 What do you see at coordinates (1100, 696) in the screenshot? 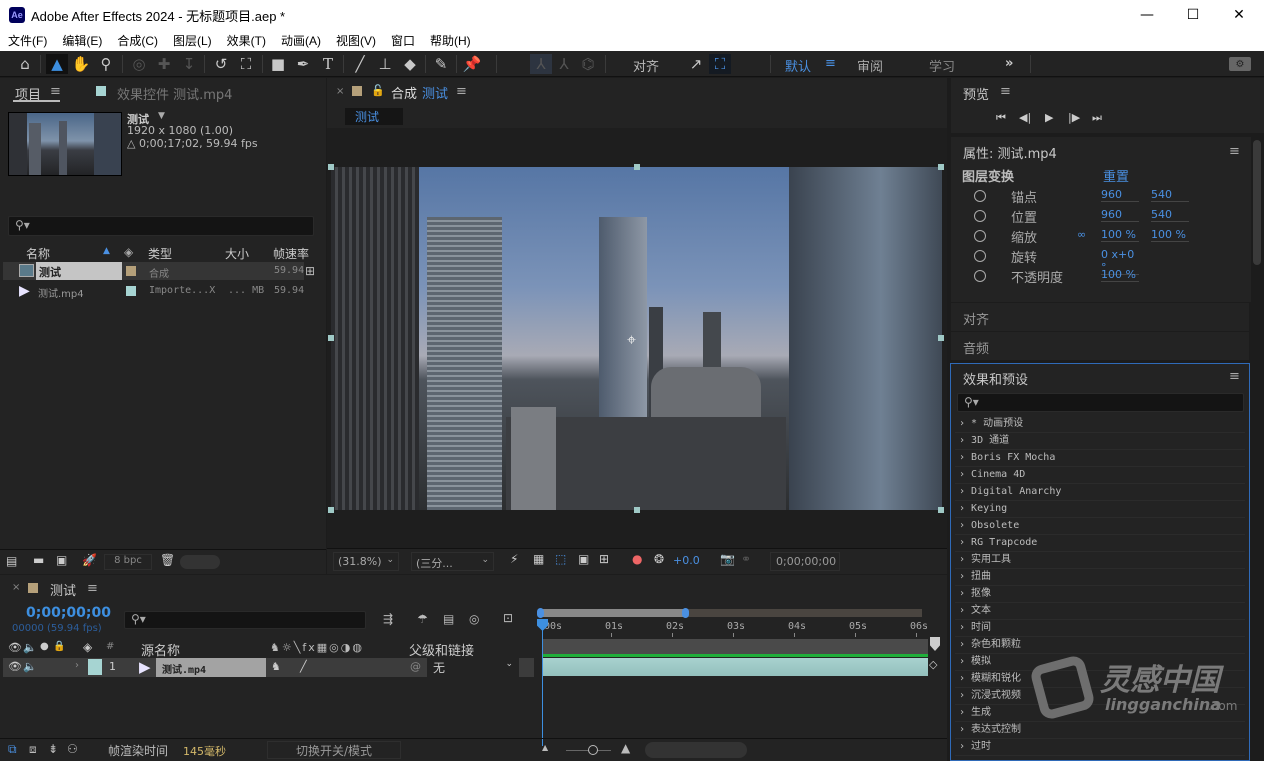
I see `effects-category: › 沉浸式视频` at bounding box center [1100, 696].